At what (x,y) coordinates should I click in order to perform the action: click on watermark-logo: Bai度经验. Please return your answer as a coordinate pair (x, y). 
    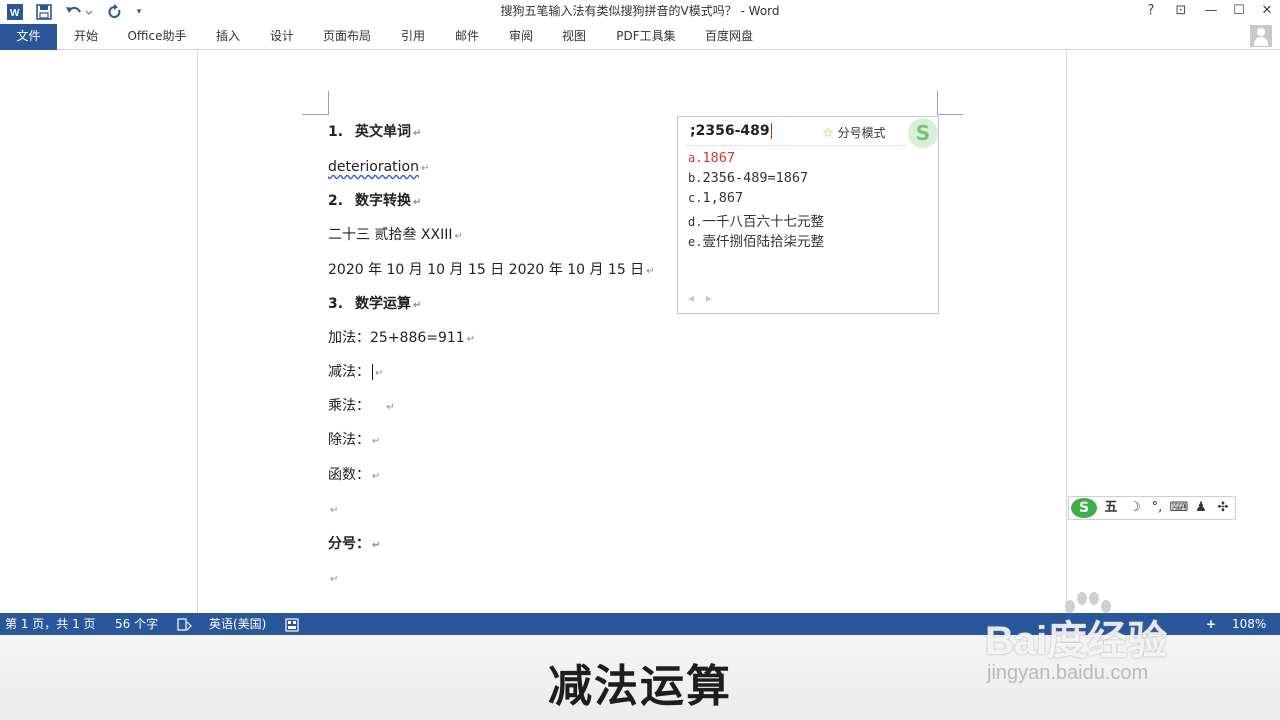
    Looking at the image, I should click on (1076, 641).